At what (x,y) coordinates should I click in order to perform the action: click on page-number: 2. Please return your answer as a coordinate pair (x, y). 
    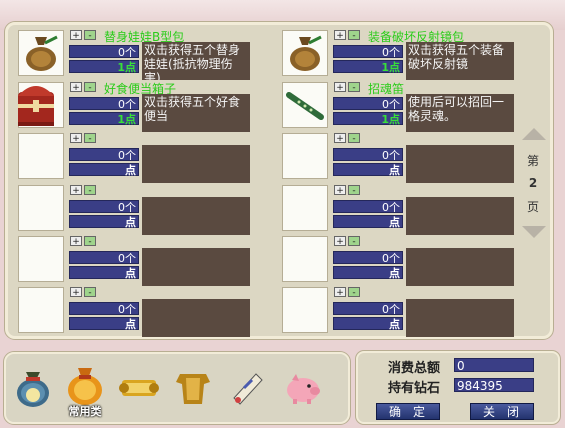
    Looking at the image, I should click on (533, 183).